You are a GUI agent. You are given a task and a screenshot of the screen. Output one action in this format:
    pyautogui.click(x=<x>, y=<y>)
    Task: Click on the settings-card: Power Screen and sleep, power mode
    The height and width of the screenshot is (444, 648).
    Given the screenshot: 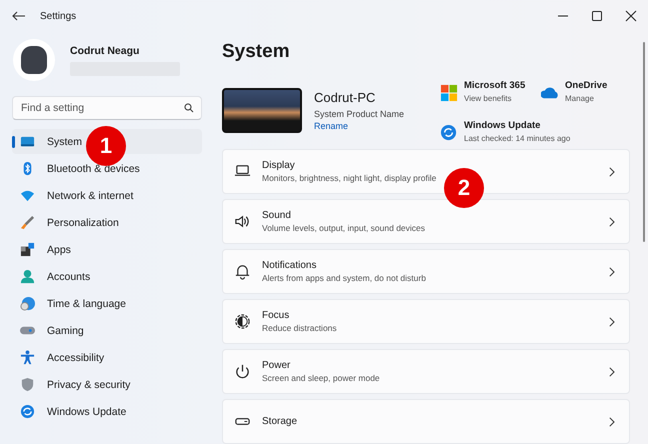 What is the action you would take?
    pyautogui.click(x=426, y=371)
    